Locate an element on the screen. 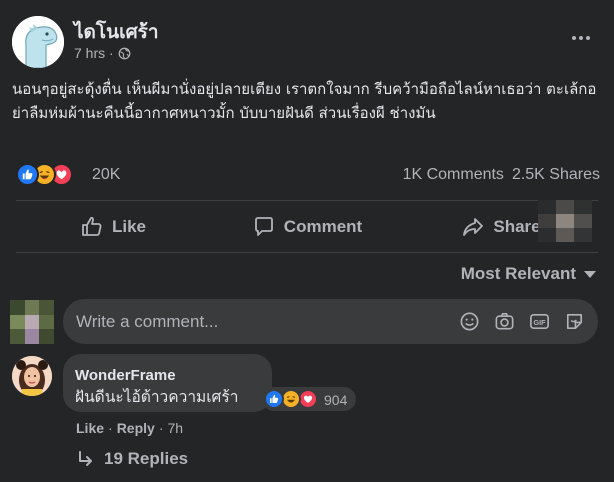 This screenshot has height=482, width=614. gif-icon: GIF is located at coordinates (539, 321).